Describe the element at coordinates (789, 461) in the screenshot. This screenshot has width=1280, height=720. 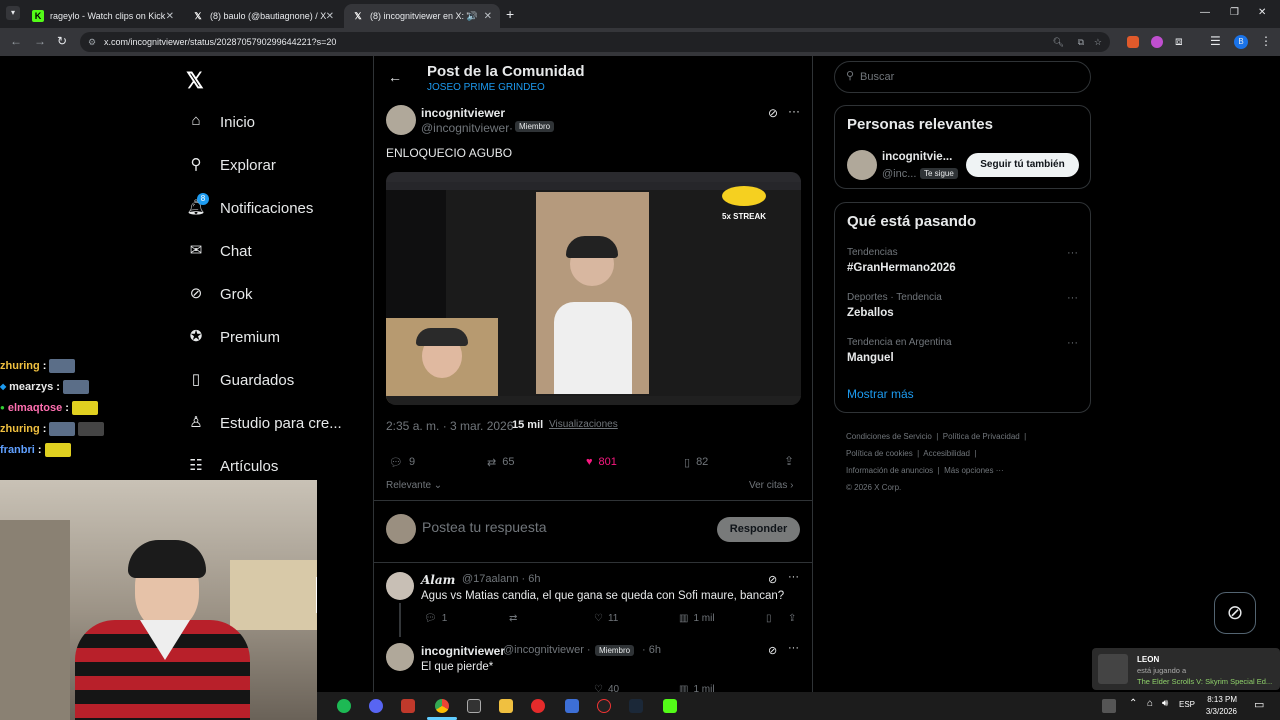
I see `share-icon: ⇪` at that location.